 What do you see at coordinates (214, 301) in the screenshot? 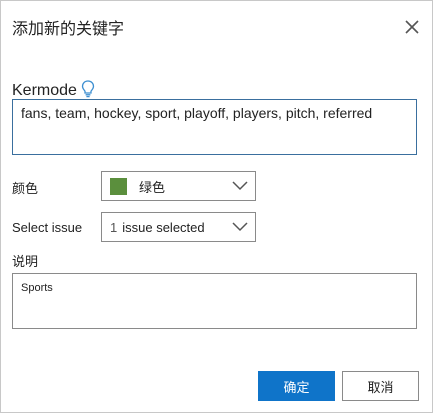
I see `description-input: Sports` at bounding box center [214, 301].